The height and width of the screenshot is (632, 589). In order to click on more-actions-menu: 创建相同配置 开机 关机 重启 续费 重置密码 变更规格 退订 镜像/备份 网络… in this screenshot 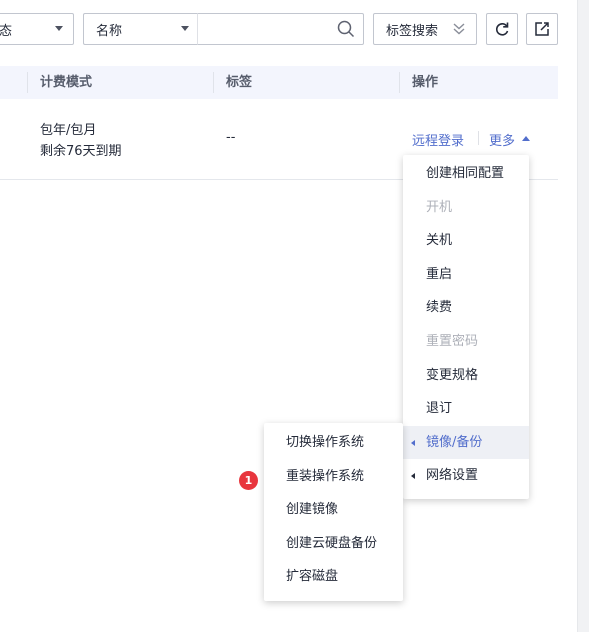, I will do `click(466, 327)`.